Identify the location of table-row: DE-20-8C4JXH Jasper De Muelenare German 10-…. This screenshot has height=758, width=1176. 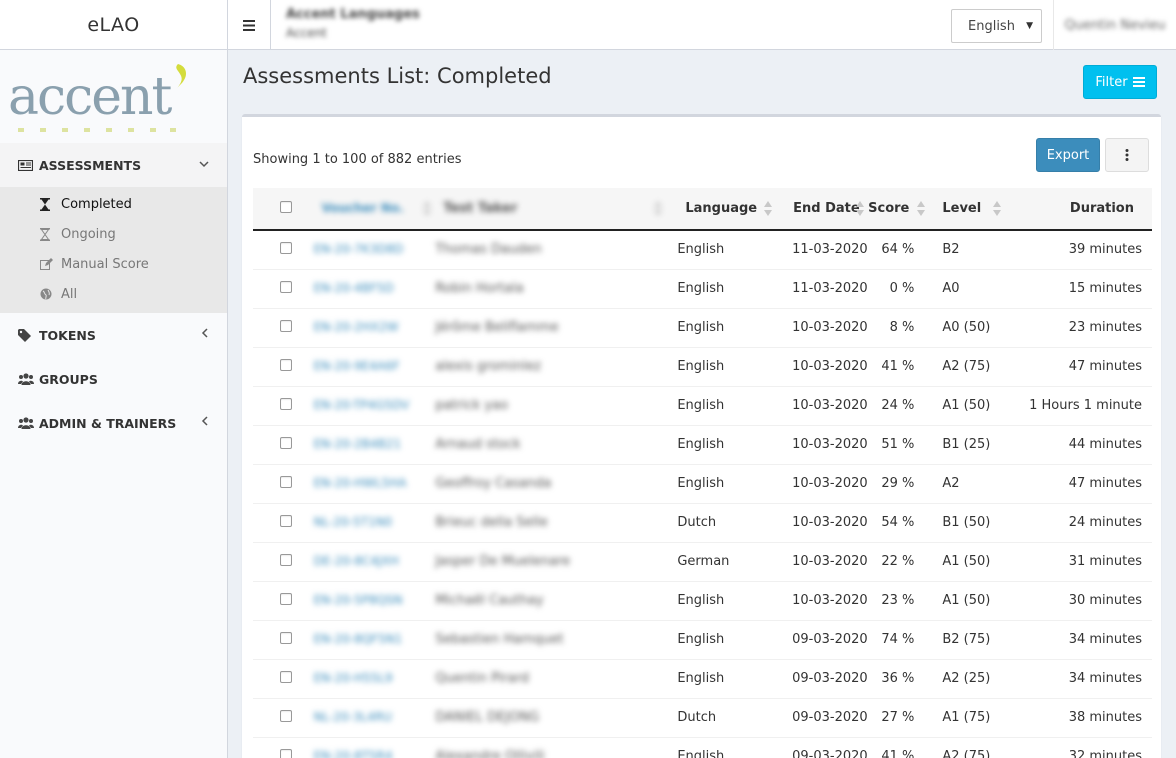
(702, 561).